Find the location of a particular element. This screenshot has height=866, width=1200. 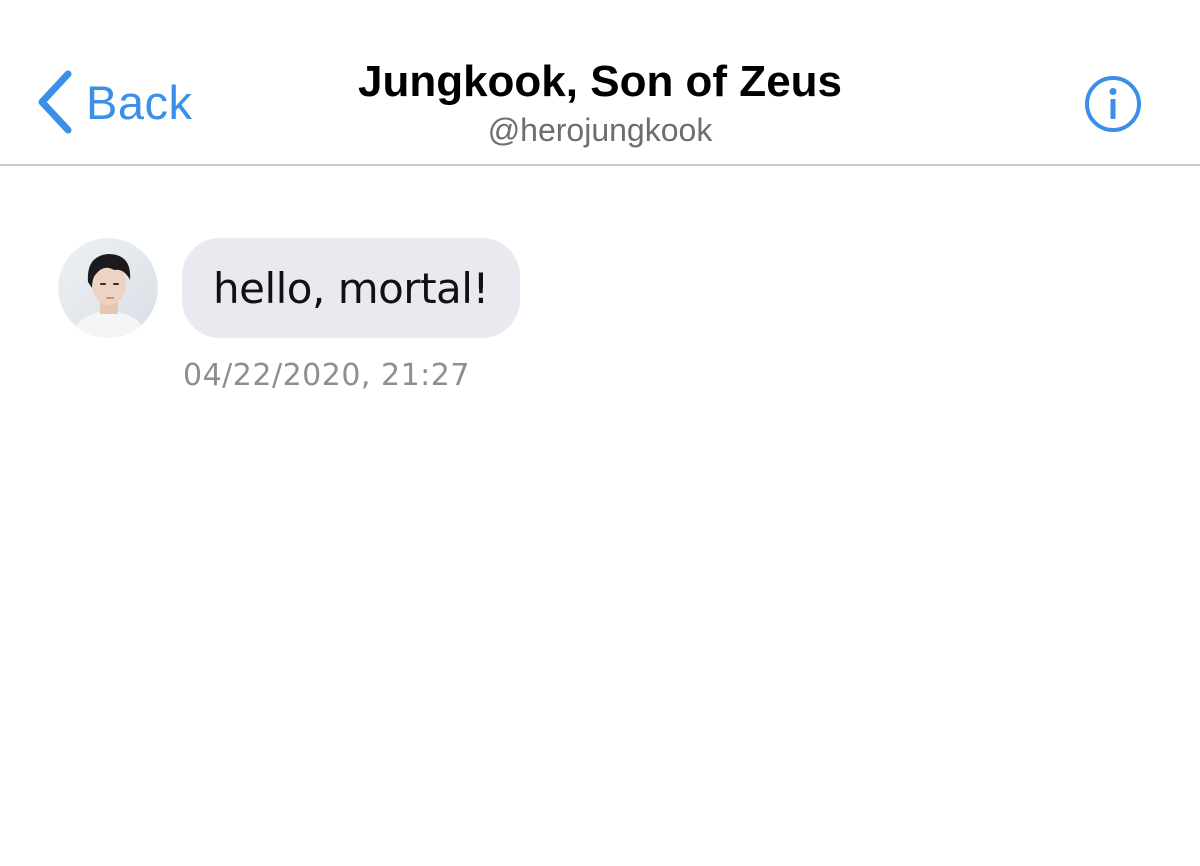

back-label: Back is located at coordinates (139, 102).